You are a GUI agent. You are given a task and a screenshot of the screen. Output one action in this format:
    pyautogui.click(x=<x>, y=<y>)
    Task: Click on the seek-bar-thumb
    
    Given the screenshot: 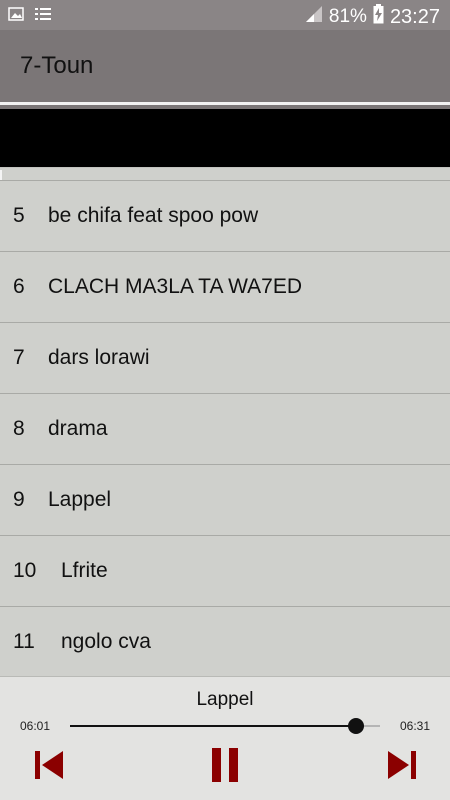 What is the action you would take?
    pyautogui.click(x=356, y=726)
    